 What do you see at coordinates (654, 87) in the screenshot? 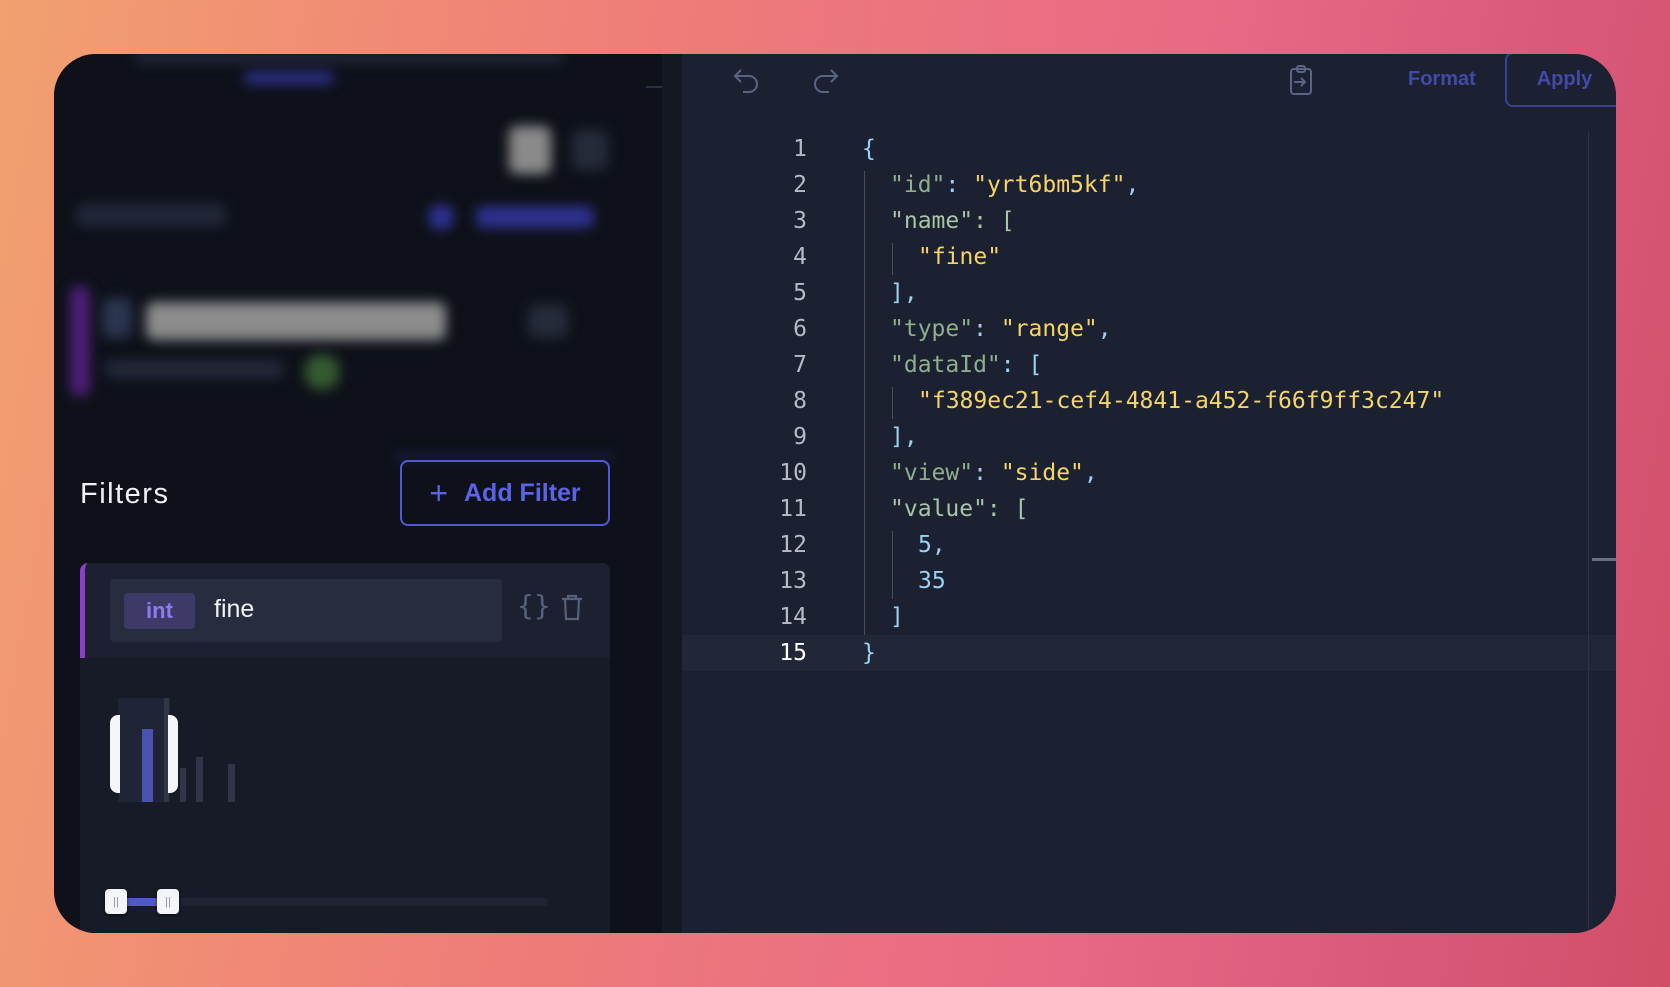
I see `divider` at bounding box center [654, 87].